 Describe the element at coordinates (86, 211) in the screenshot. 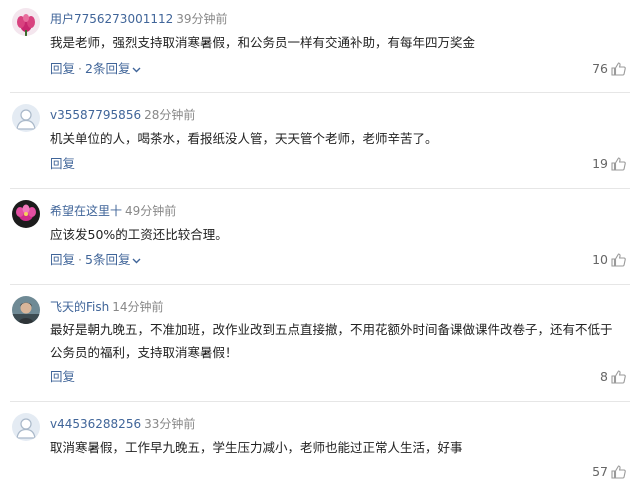

I see `username: 希望在这里十` at that location.